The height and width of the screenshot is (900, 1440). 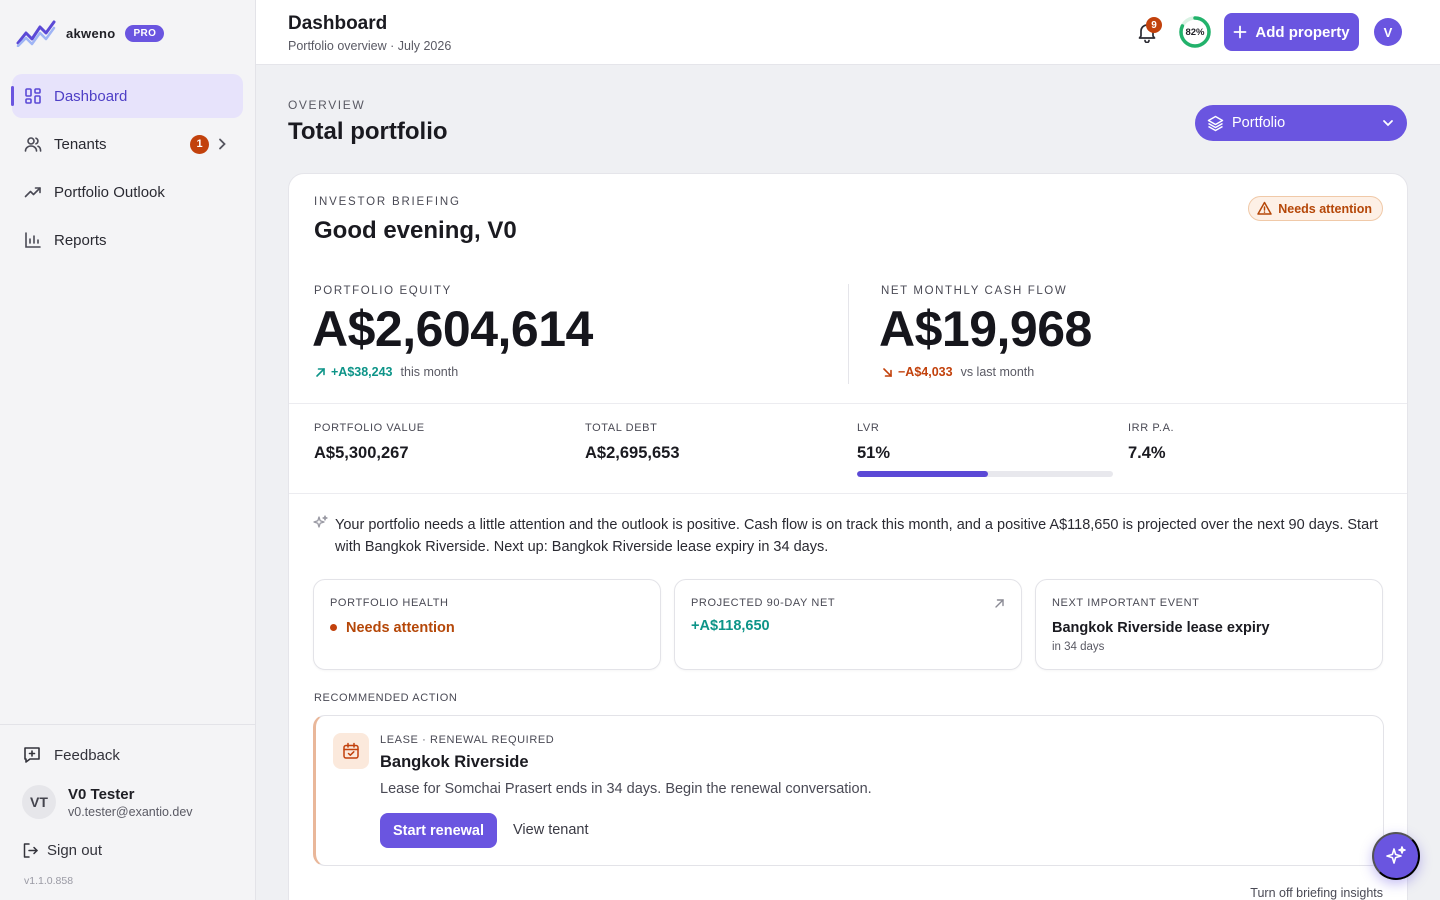 I want to click on ai-assistant-button, so click(x=1396, y=856).